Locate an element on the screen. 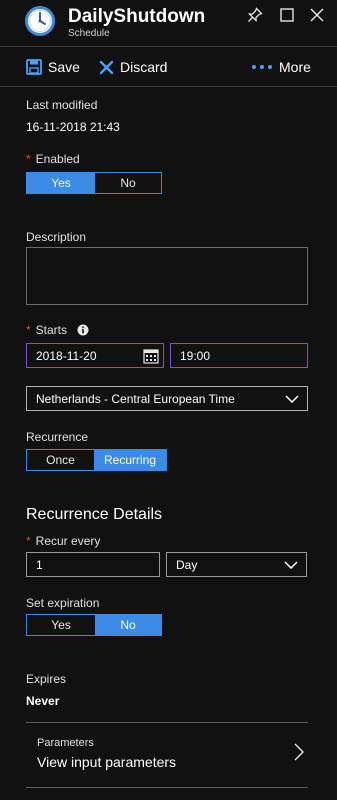 Image resolution: width=337 pixels, height=800 pixels. expiration-toggle: Yes No is located at coordinates (94, 625).